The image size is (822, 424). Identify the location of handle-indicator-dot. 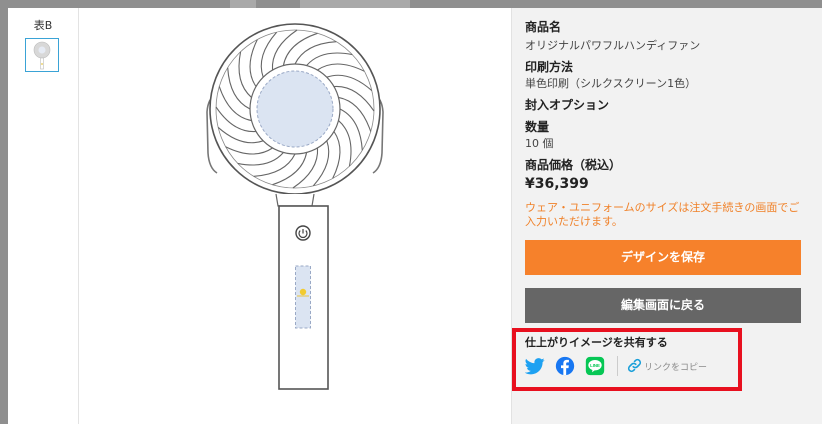
(303, 292).